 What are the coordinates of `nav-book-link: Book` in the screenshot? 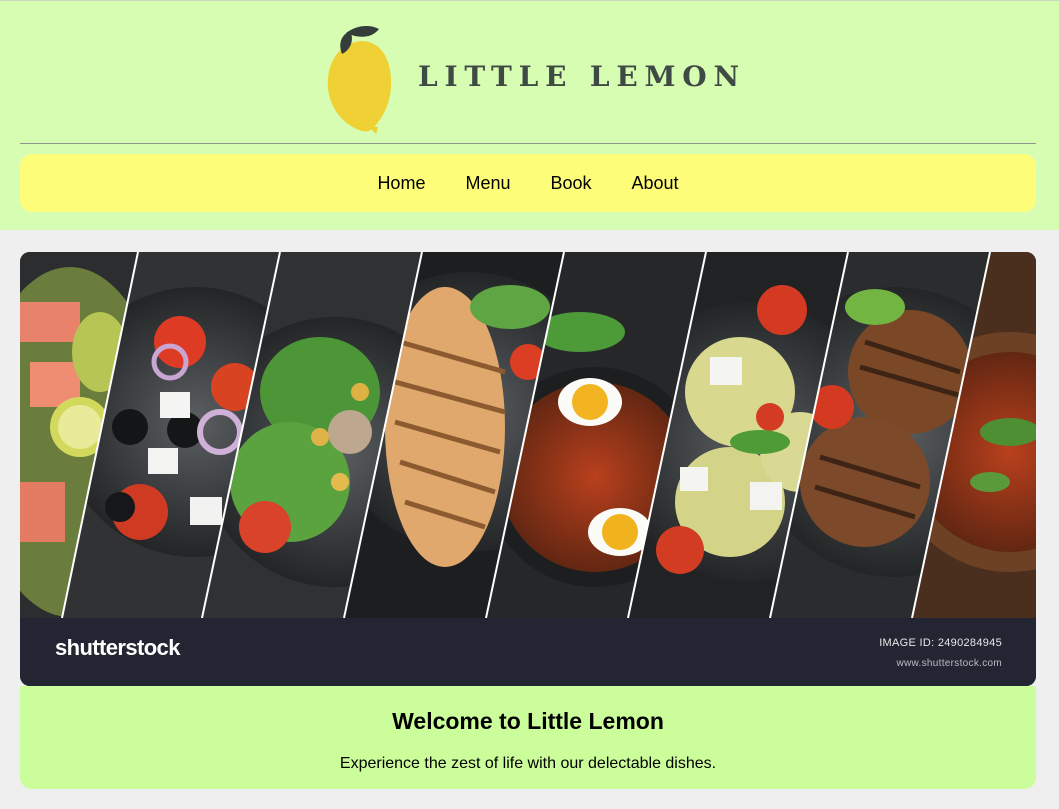 It's located at (570, 183).